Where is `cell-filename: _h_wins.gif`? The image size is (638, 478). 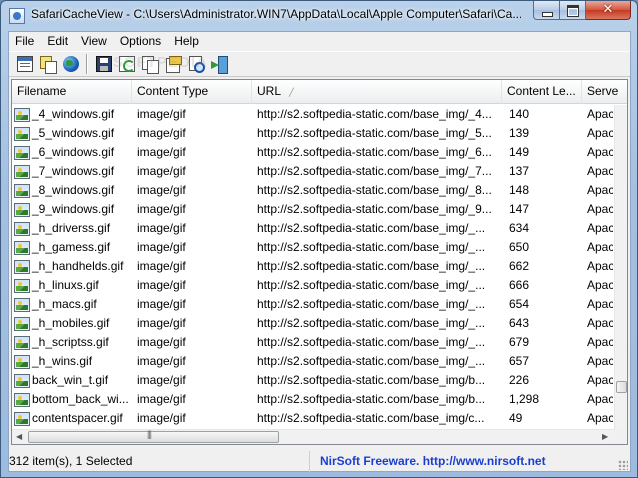 cell-filename: _h_wins.gif is located at coordinates (72, 361).